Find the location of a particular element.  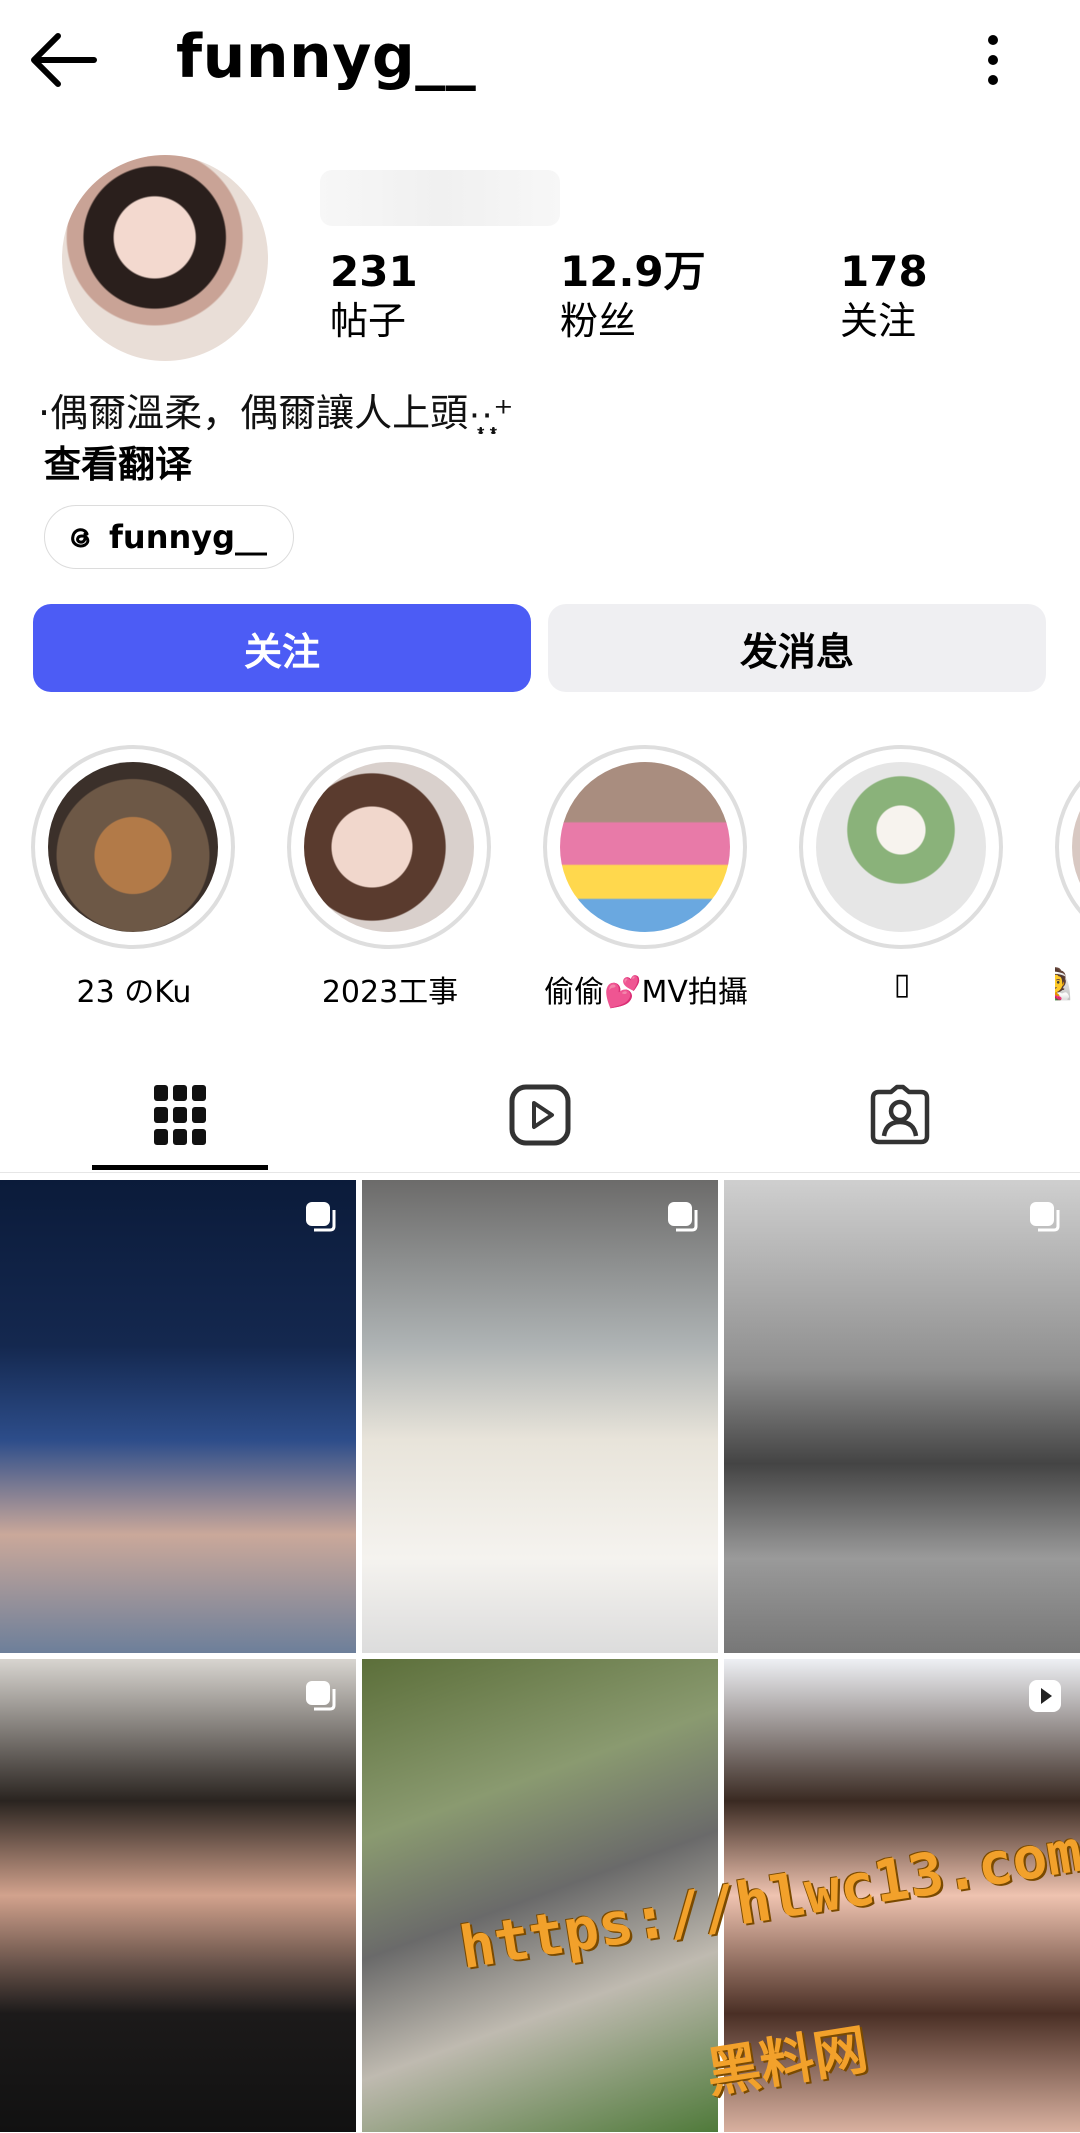

display-name-blurred is located at coordinates (440, 198).